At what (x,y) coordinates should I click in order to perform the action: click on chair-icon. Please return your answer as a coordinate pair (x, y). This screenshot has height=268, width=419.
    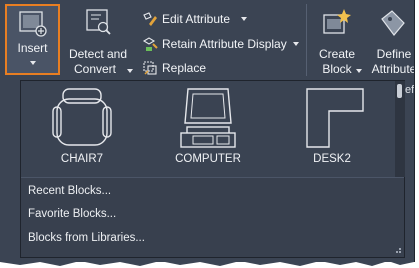
    Looking at the image, I should click on (82, 117).